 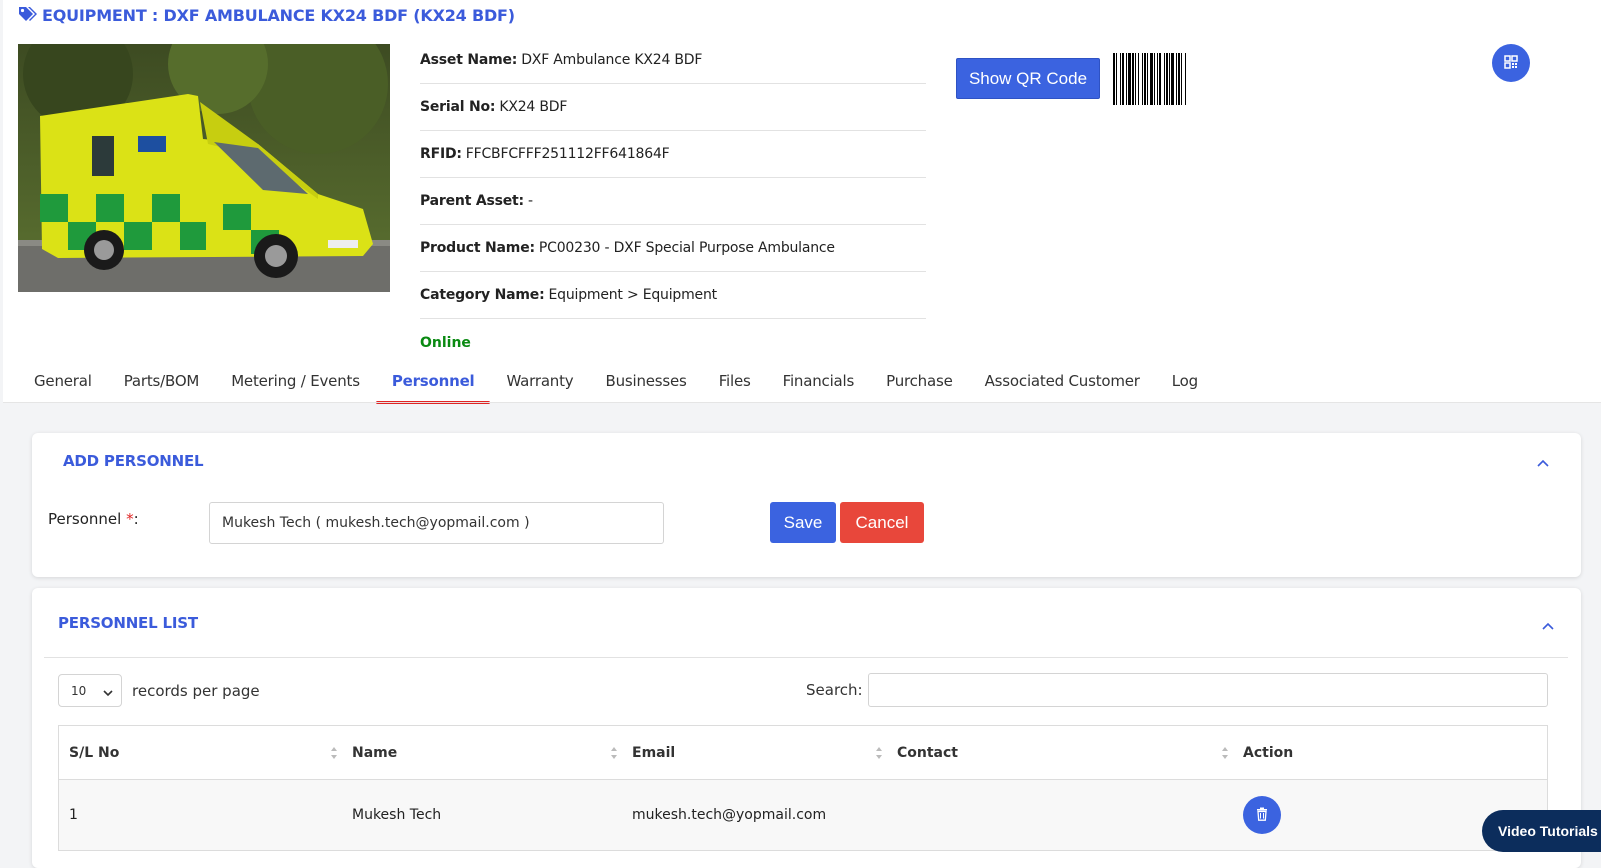 I want to click on personnel-label-colon: :, so click(x=136, y=519).